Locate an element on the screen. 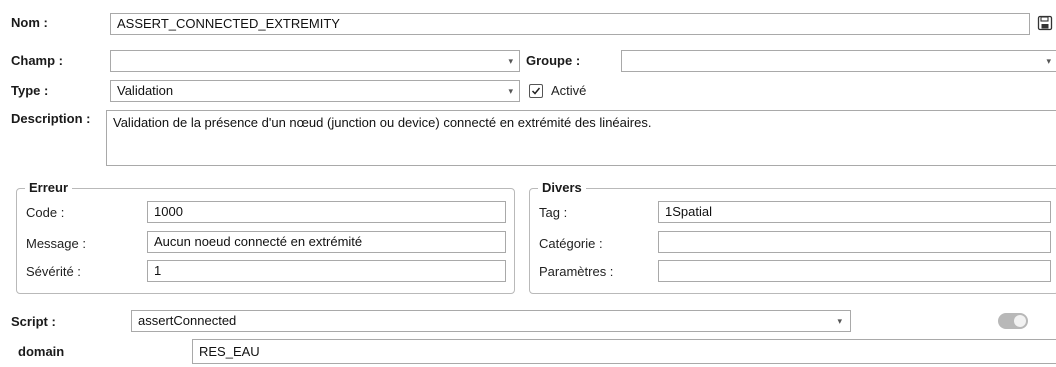 This screenshot has height=367, width=1056. active-checkbox is located at coordinates (536, 91).